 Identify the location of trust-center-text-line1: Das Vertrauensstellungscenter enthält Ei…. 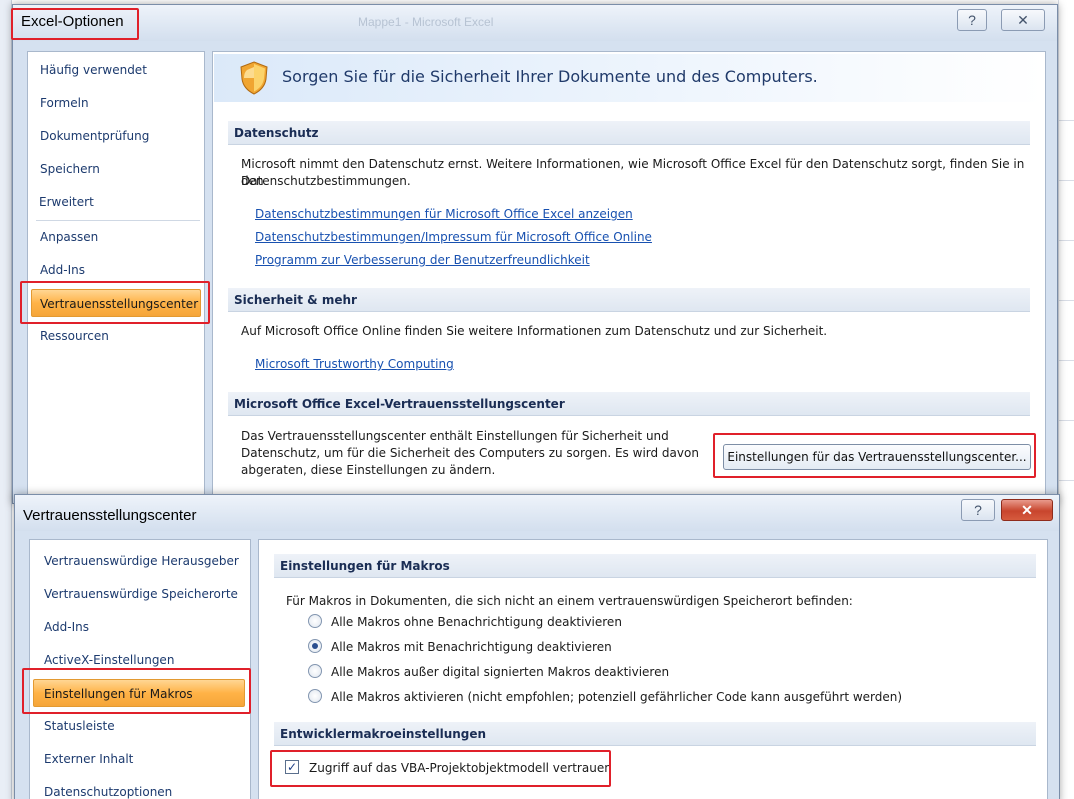
(455, 436).